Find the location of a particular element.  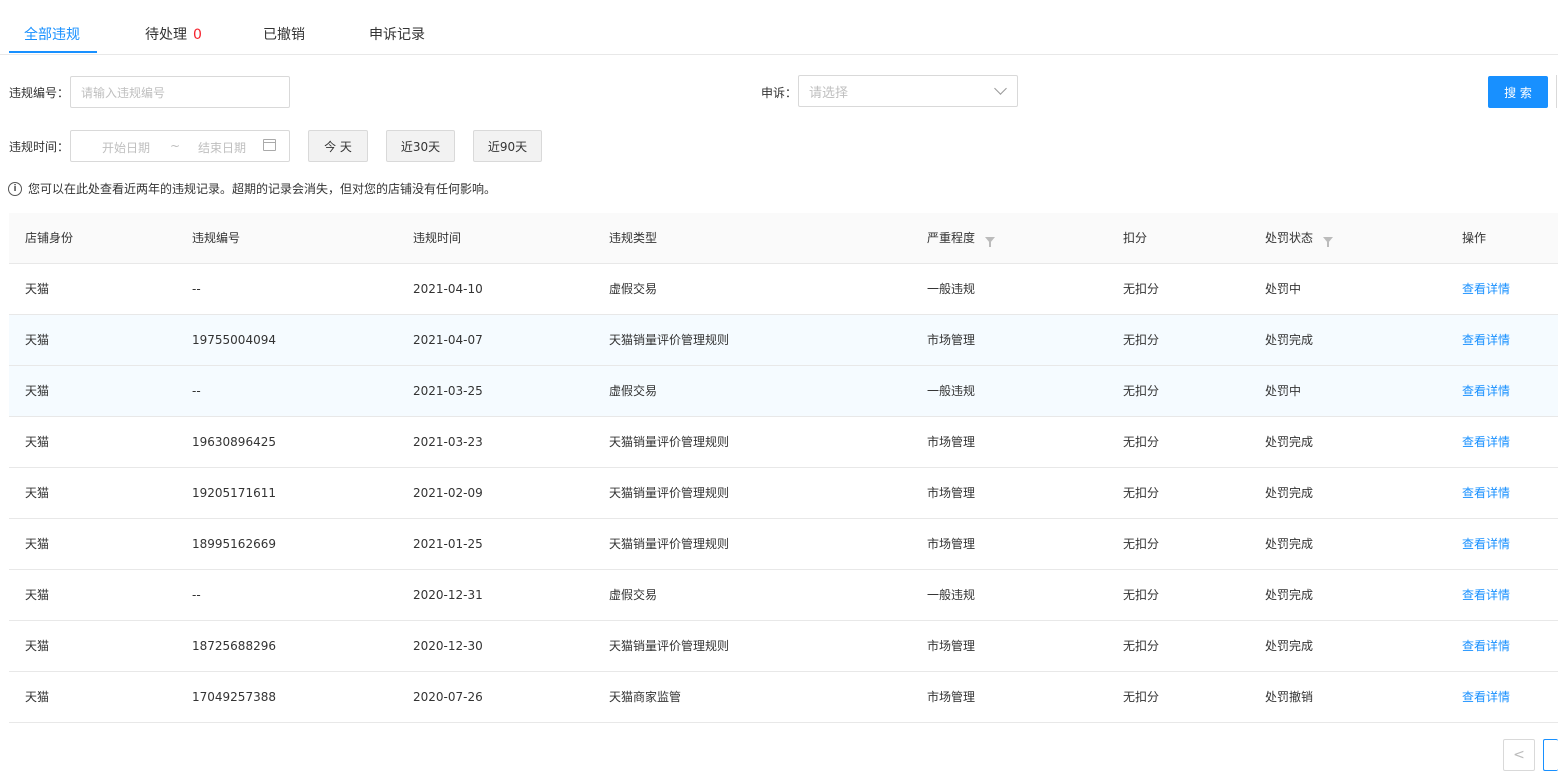

appeal-select: 请选择 is located at coordinates (908, 91).